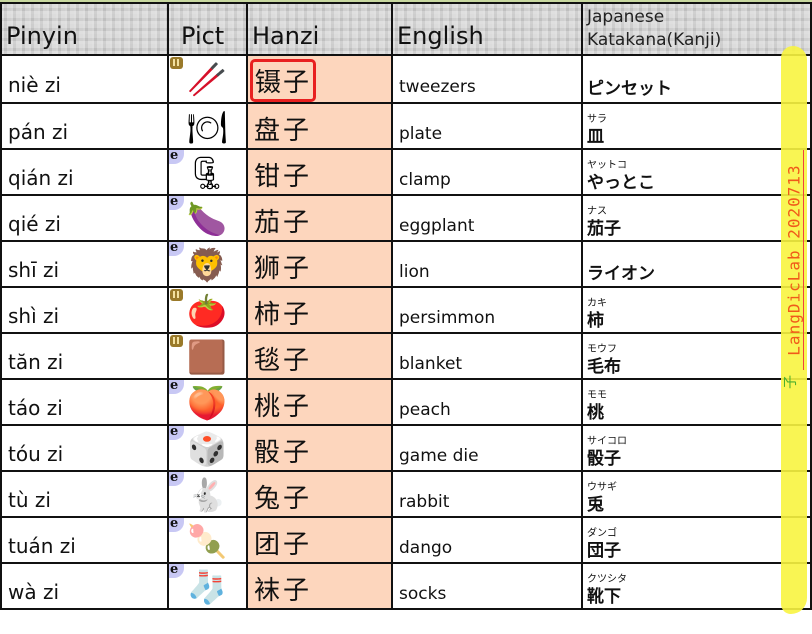  What do you see at coordinates (437, 87) in the screenshot?
I see `english: tweezers` at bounding box center [437, 87].